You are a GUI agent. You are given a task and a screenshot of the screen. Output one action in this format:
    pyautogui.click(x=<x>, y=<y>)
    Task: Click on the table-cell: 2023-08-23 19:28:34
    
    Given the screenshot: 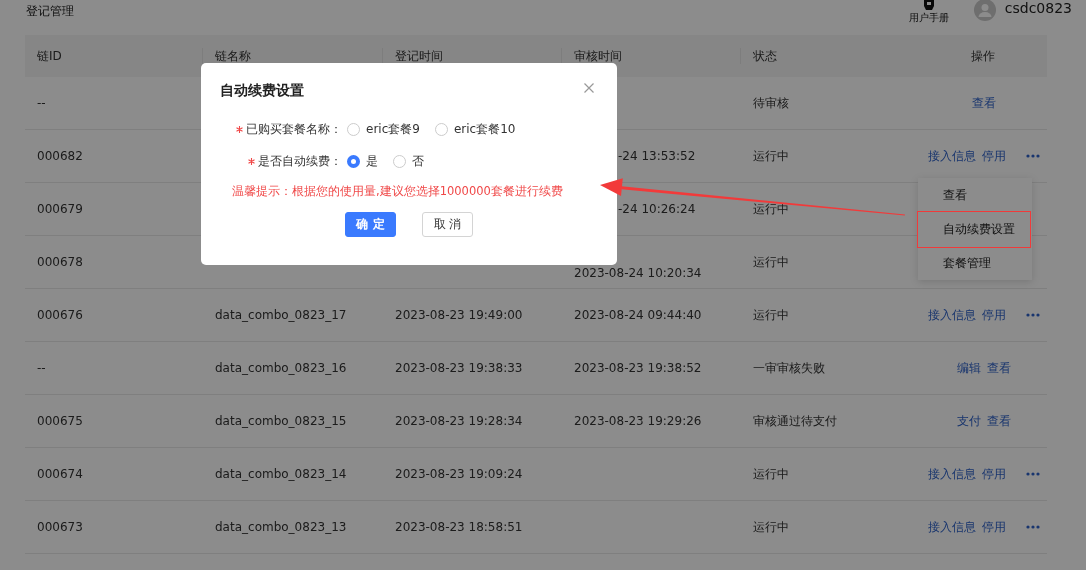 What is the action you would take?
    pyautogui.click(x=459, y=421)
    